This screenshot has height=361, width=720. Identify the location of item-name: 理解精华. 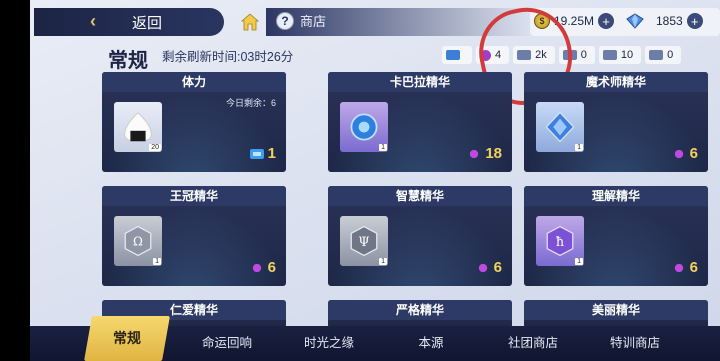
(616, 196).